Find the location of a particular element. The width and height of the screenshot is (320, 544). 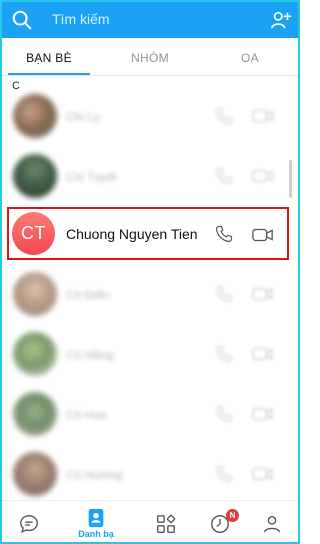

bottom-nav: Danh bạ N is located at coordinates (150, 522).